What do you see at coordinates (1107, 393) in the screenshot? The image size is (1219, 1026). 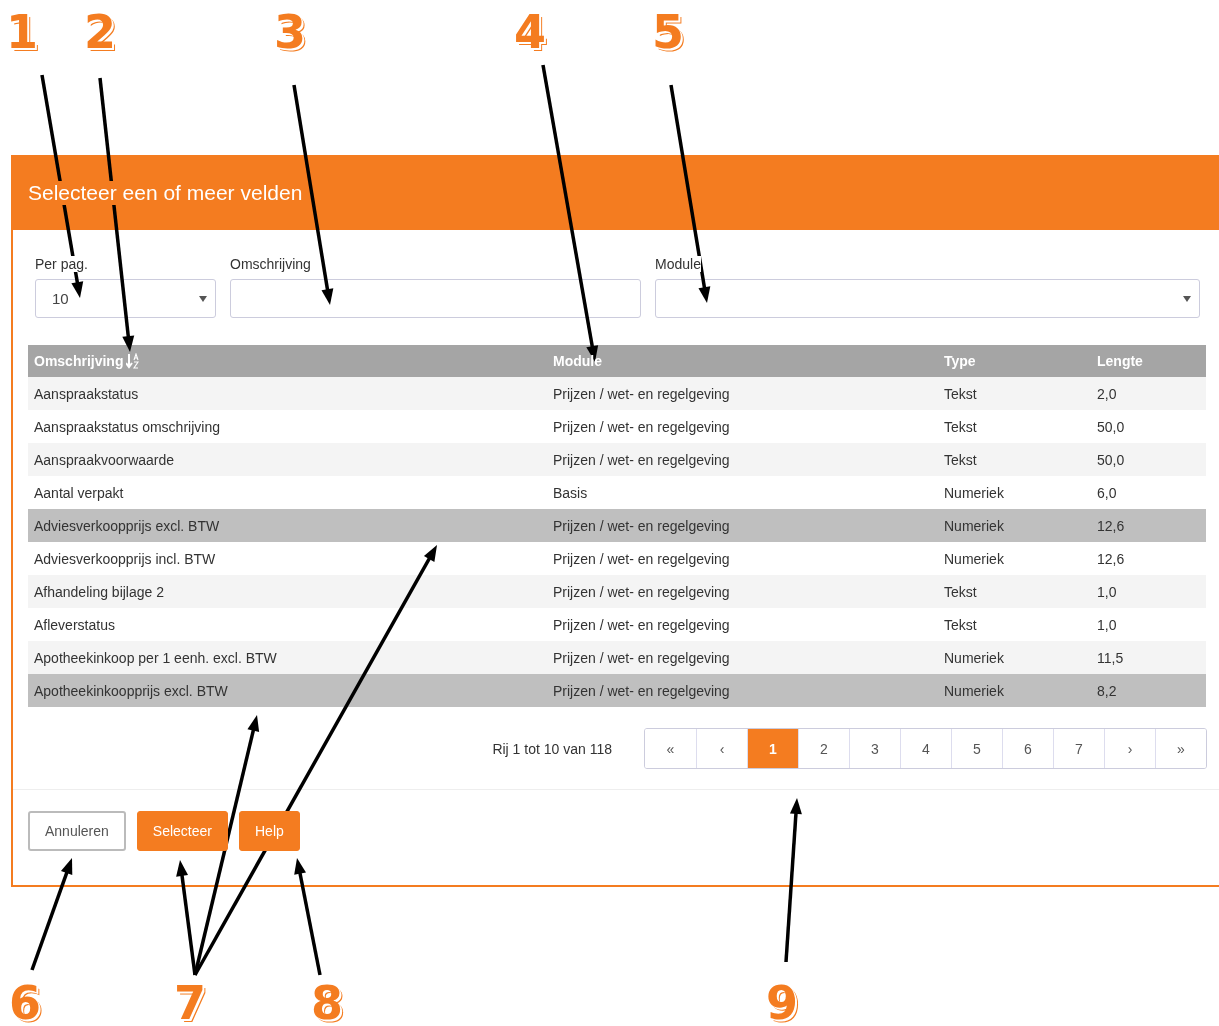 I see `table-cell-text: 2,0` at bounding box center [1107, 393].